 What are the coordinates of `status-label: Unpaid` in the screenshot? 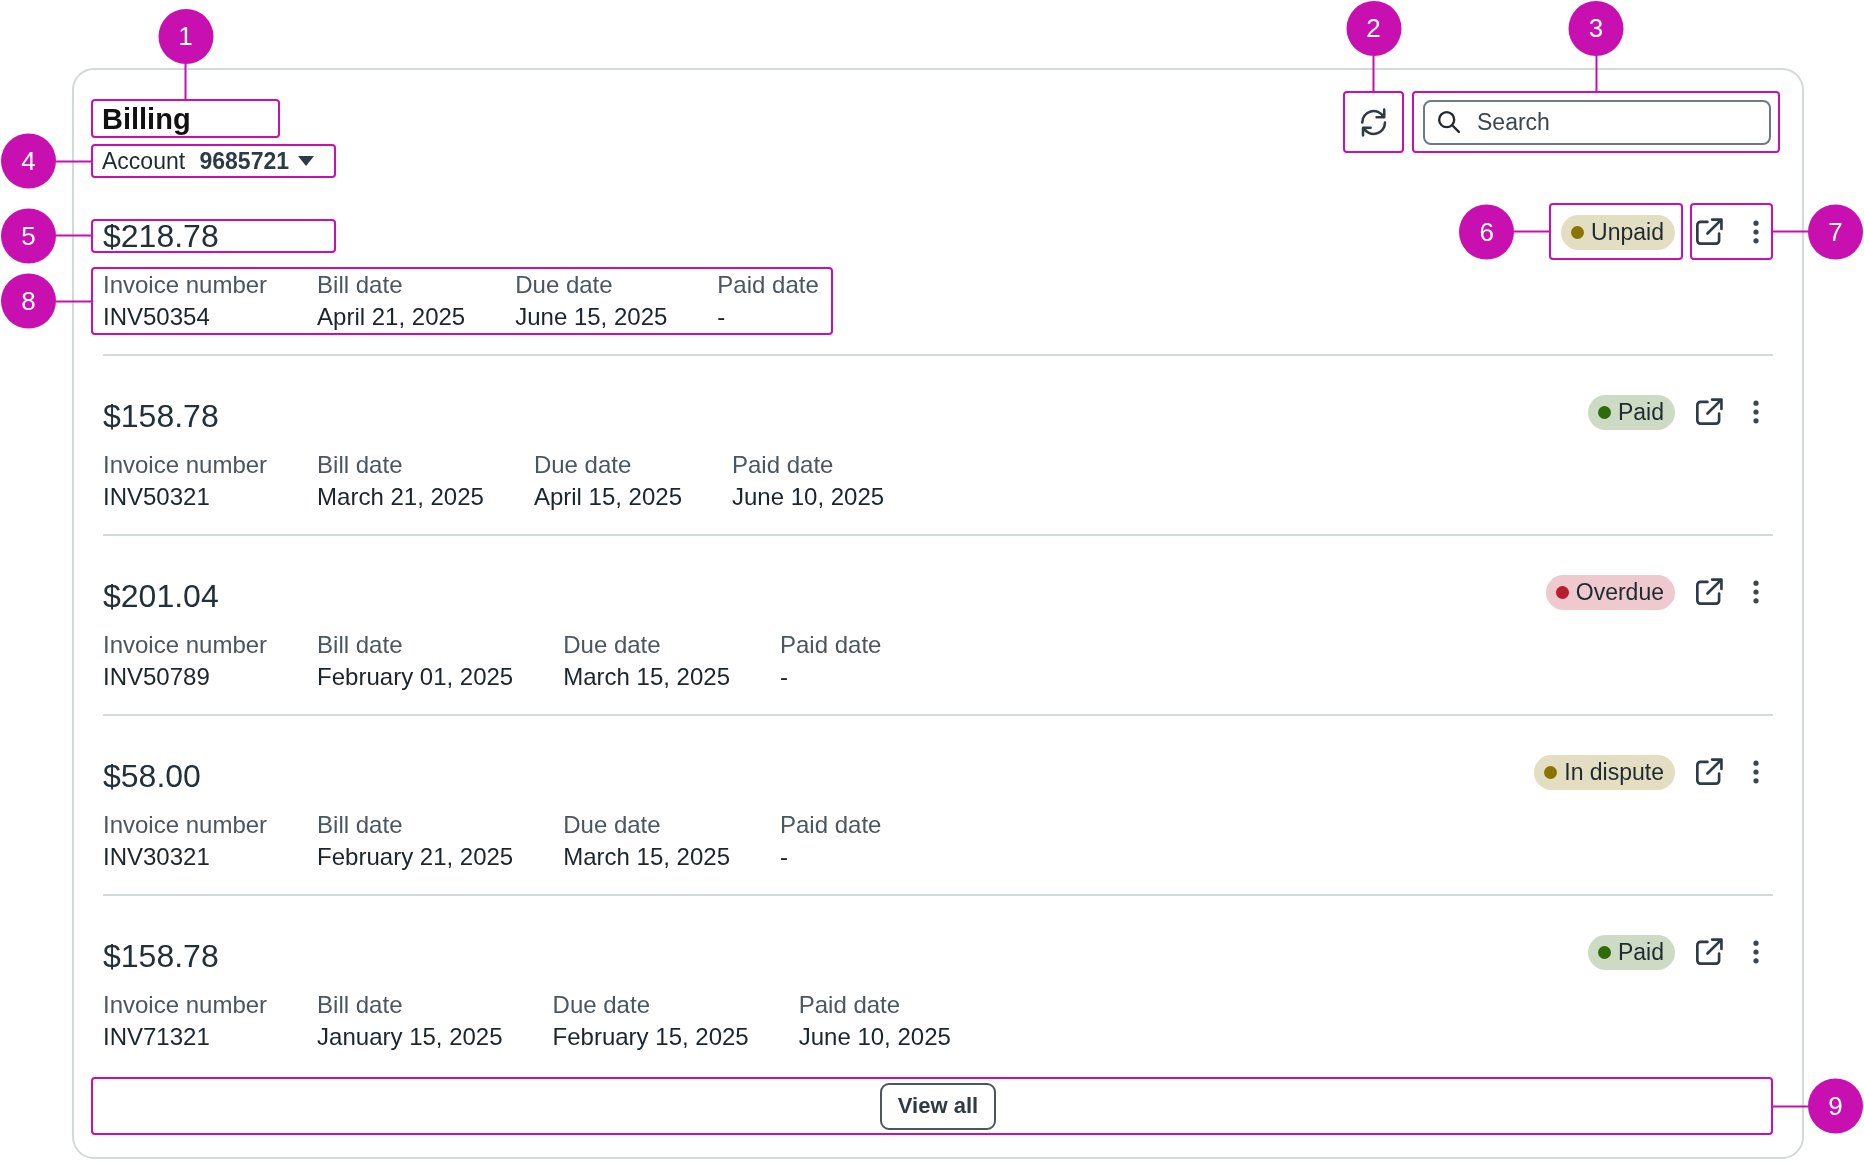 It's located at (1627, 232).